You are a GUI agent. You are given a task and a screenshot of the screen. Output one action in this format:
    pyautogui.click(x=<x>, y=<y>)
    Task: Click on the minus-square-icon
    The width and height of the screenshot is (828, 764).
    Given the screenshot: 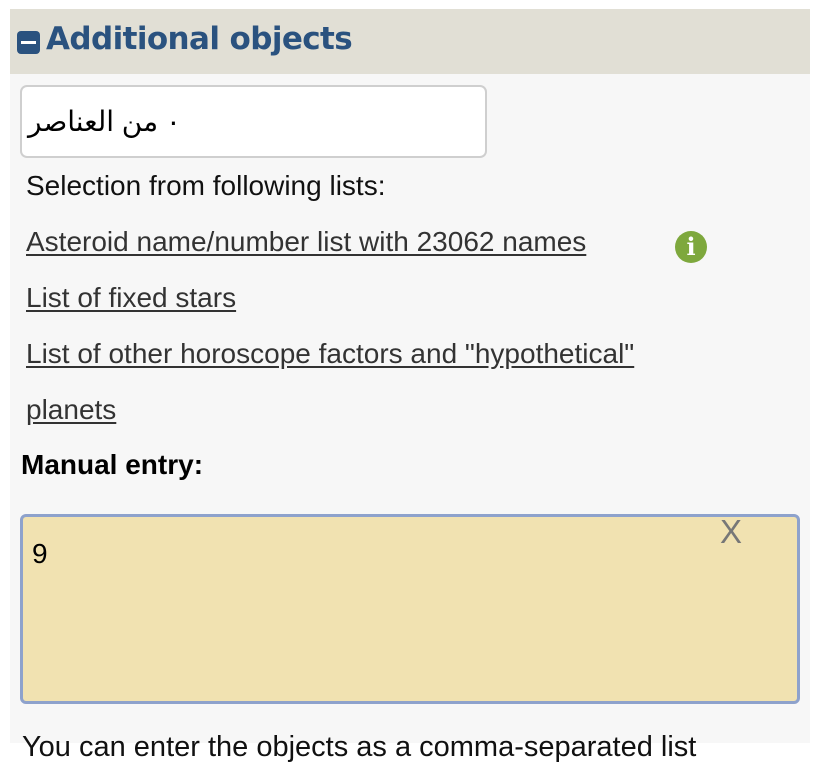 What is the action you would take?
    pyautogui.click(x=28, y=42)
    